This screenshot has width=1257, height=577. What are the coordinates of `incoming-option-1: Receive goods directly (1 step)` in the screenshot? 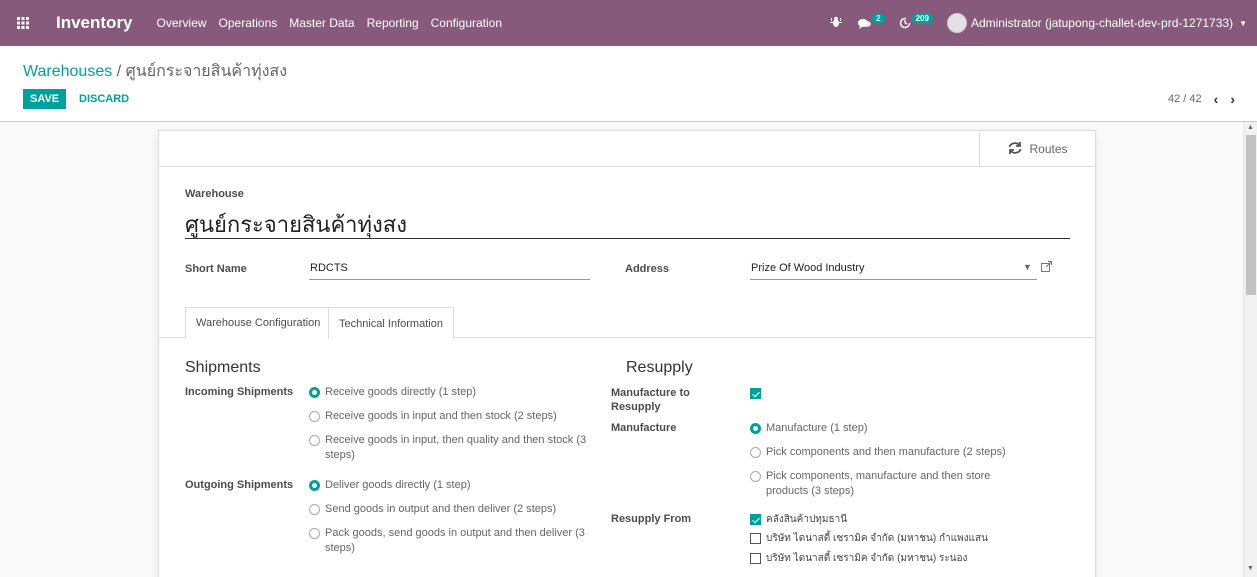 It's located at (449, 392).